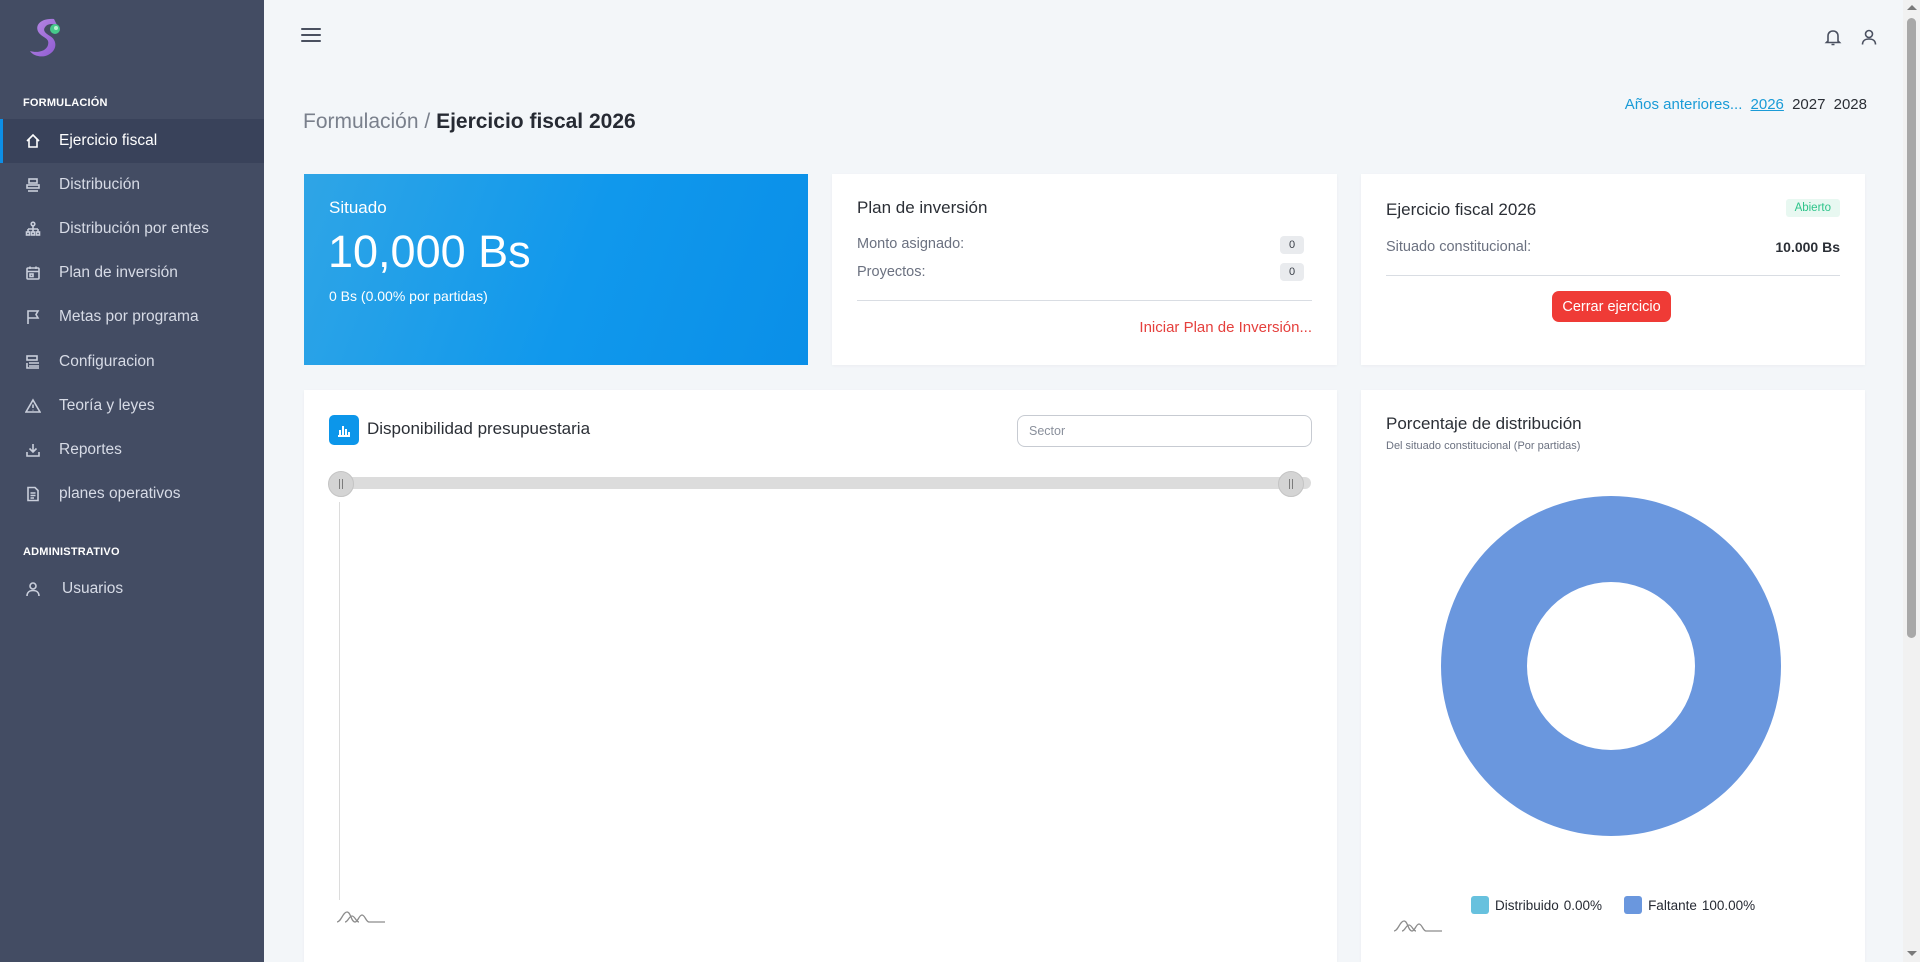 Image resolution: width=1920 pixels, height=962 pixels. What do you see at coordinates (107, 361) in the screenshot?
I see `sidebar-item-label: Configuracion` at bounding box center [107, 361].